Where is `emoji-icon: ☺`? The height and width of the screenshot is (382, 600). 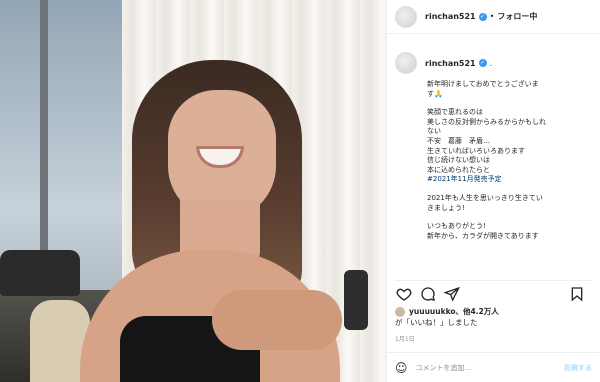
emoji-icon: ☺ is located at coordinates (401, 368).